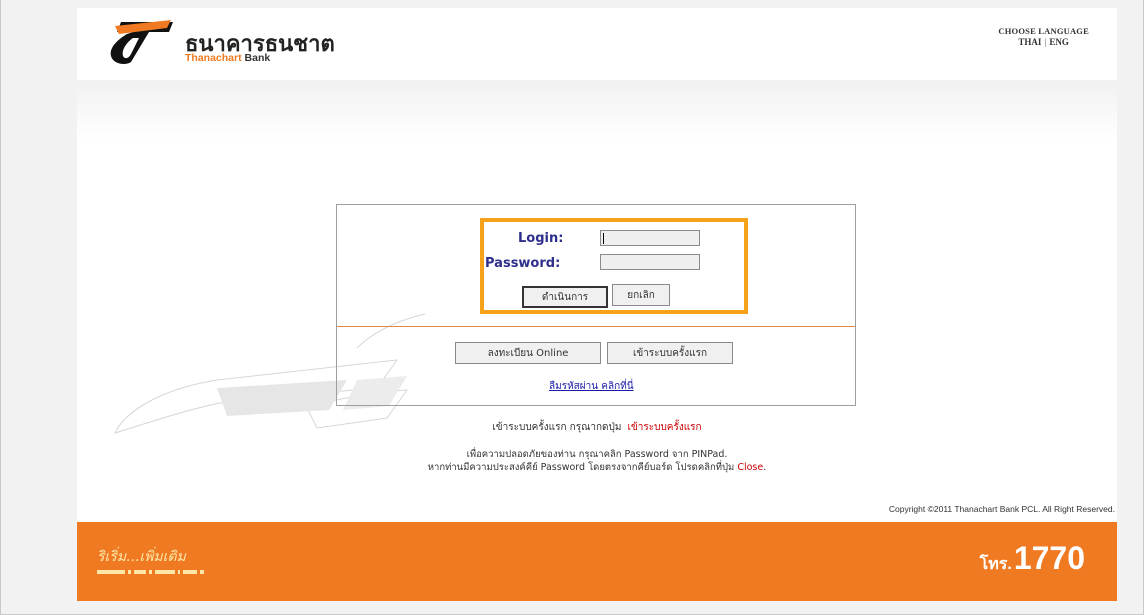  I want to click on hotline-number: 1770, so click(1049, 558).